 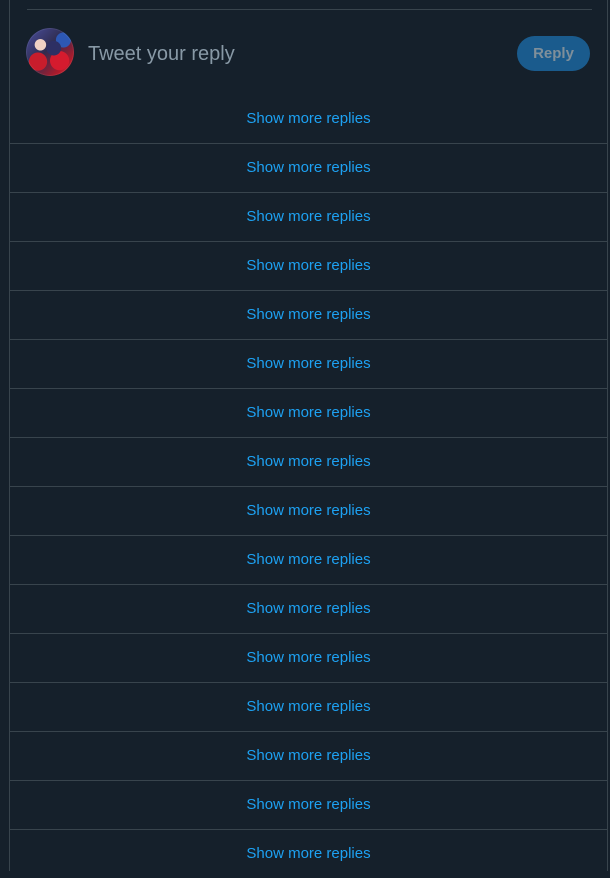 I want to click on reply-button: Reply, so click(x=553, y=53).